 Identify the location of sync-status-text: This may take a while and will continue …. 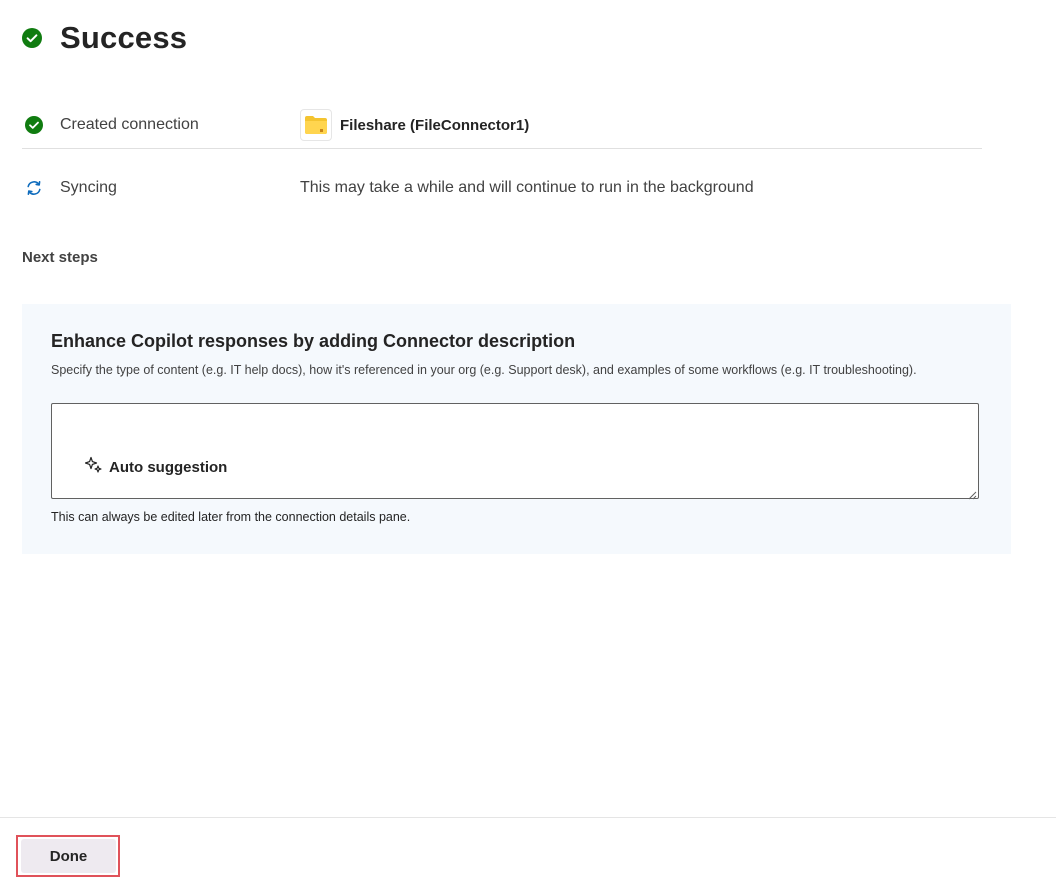
(527, 187).